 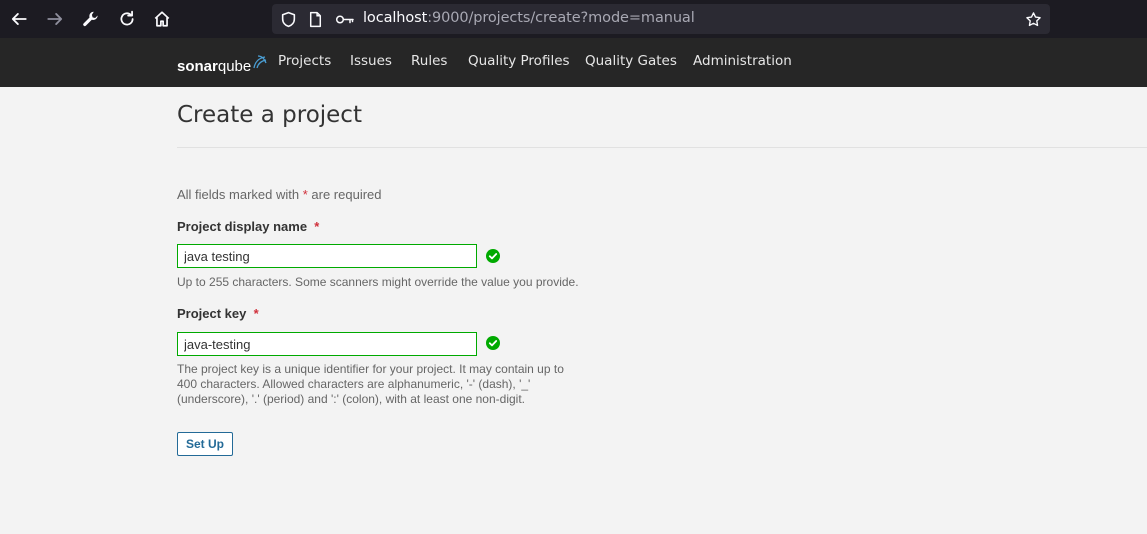 I want to click on url-path: :9000/projects/create?mode=manual, so click(x=561, y=18).